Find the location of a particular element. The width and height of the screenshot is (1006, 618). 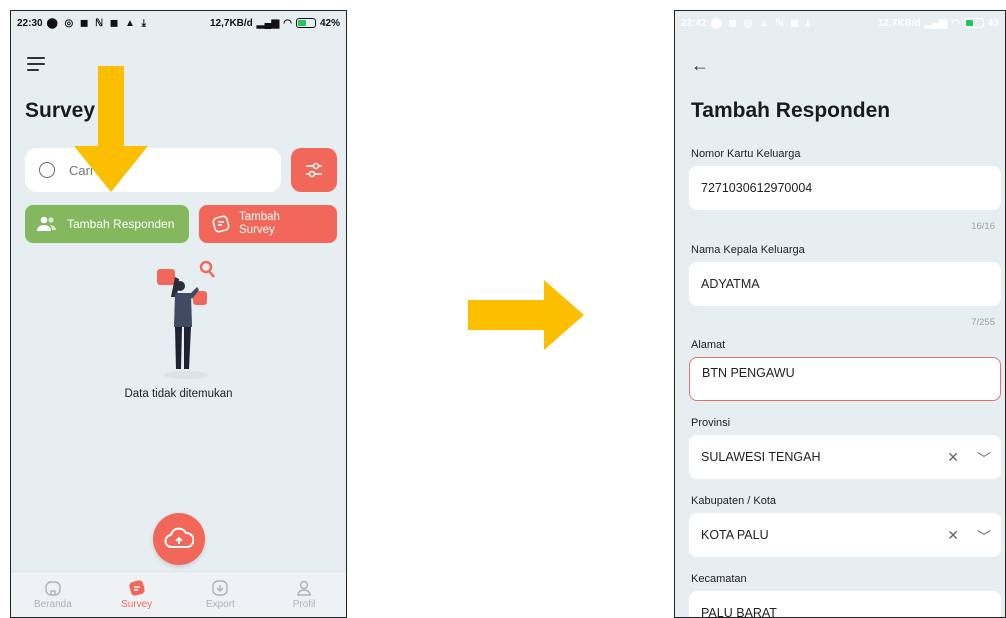

province-controls: ✕ ﹀ is located at coordinates (969, 459).